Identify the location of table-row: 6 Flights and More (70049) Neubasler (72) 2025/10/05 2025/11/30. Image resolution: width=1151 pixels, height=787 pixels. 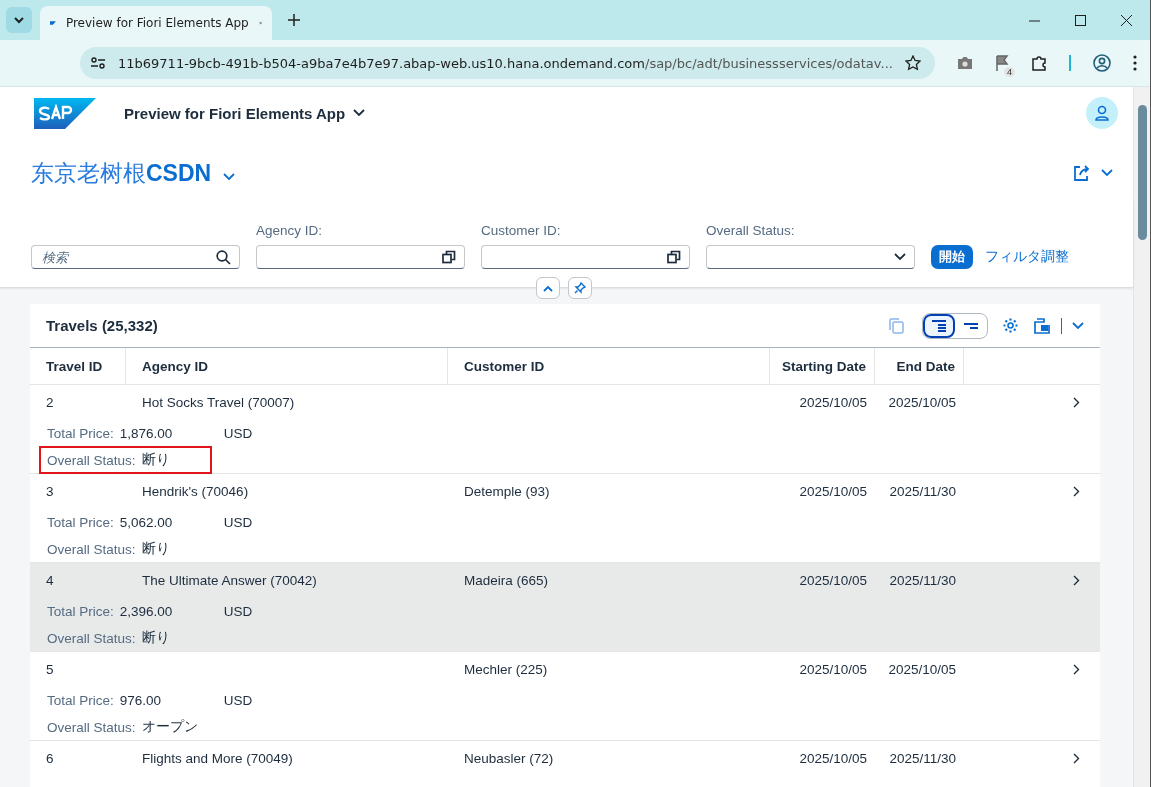
(565, 764).